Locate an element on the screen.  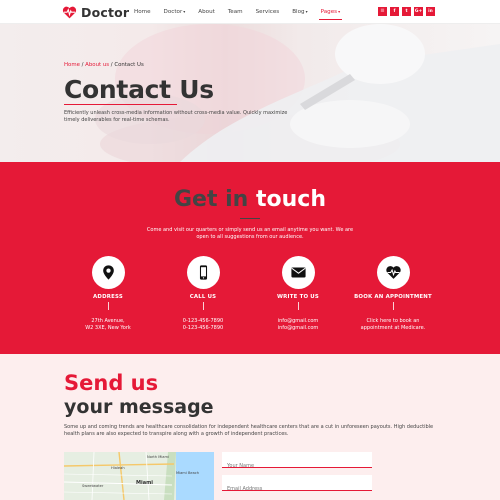
map-label-hialeah: Hialeah is located at coordinates (118, 468).